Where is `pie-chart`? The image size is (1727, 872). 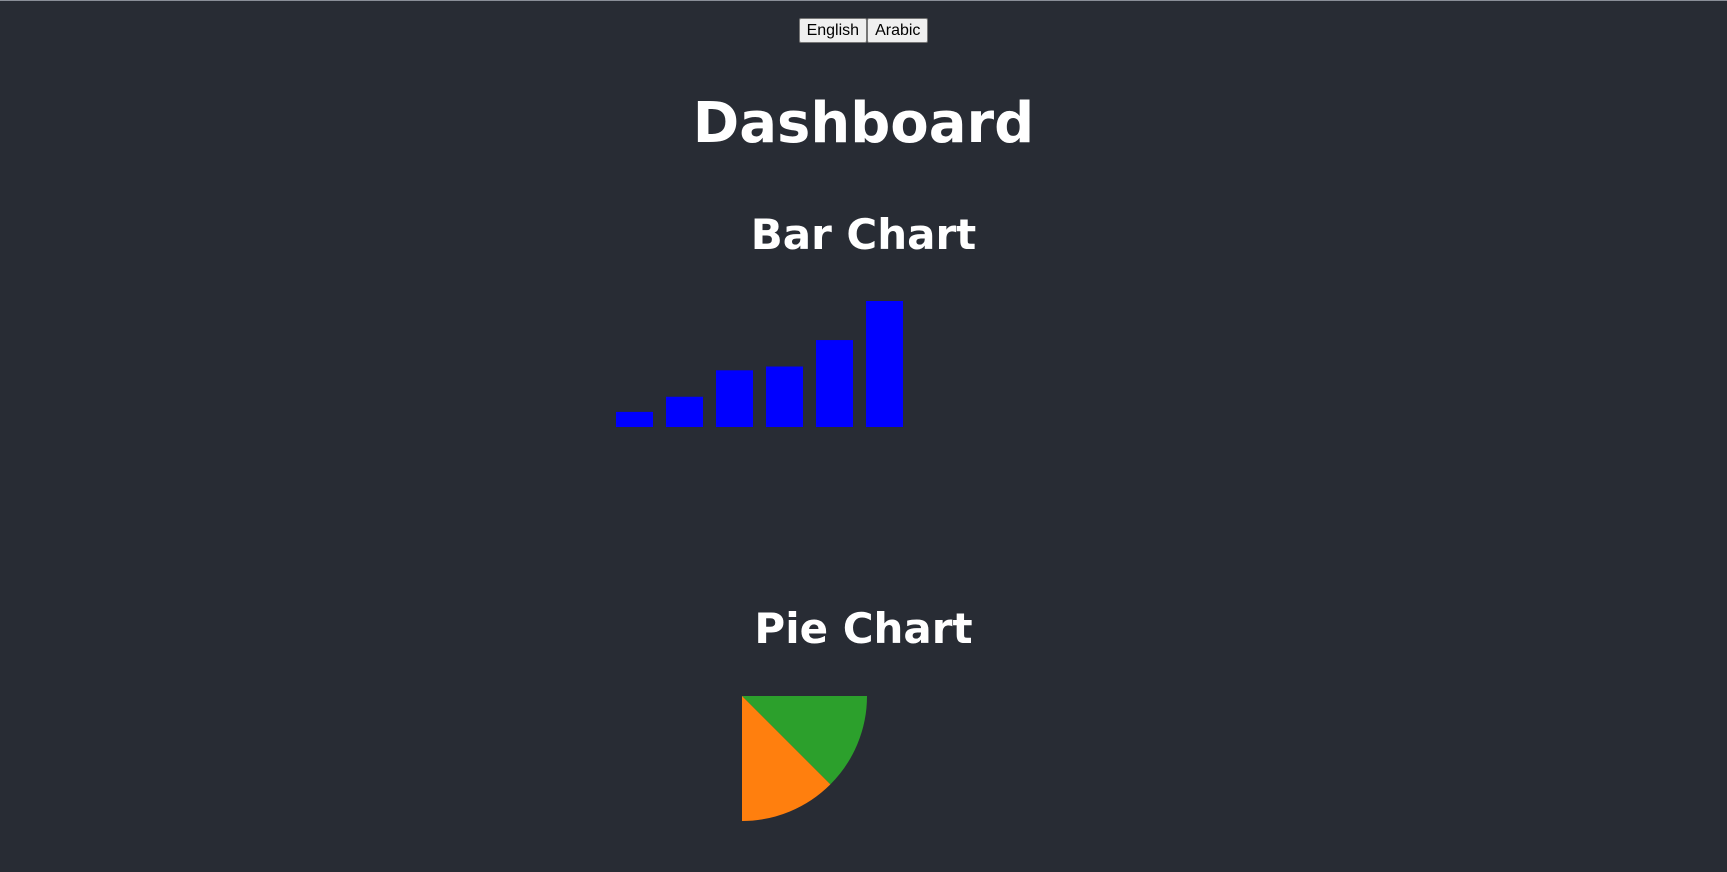 pie-chart is located at coordinates (804, 758).